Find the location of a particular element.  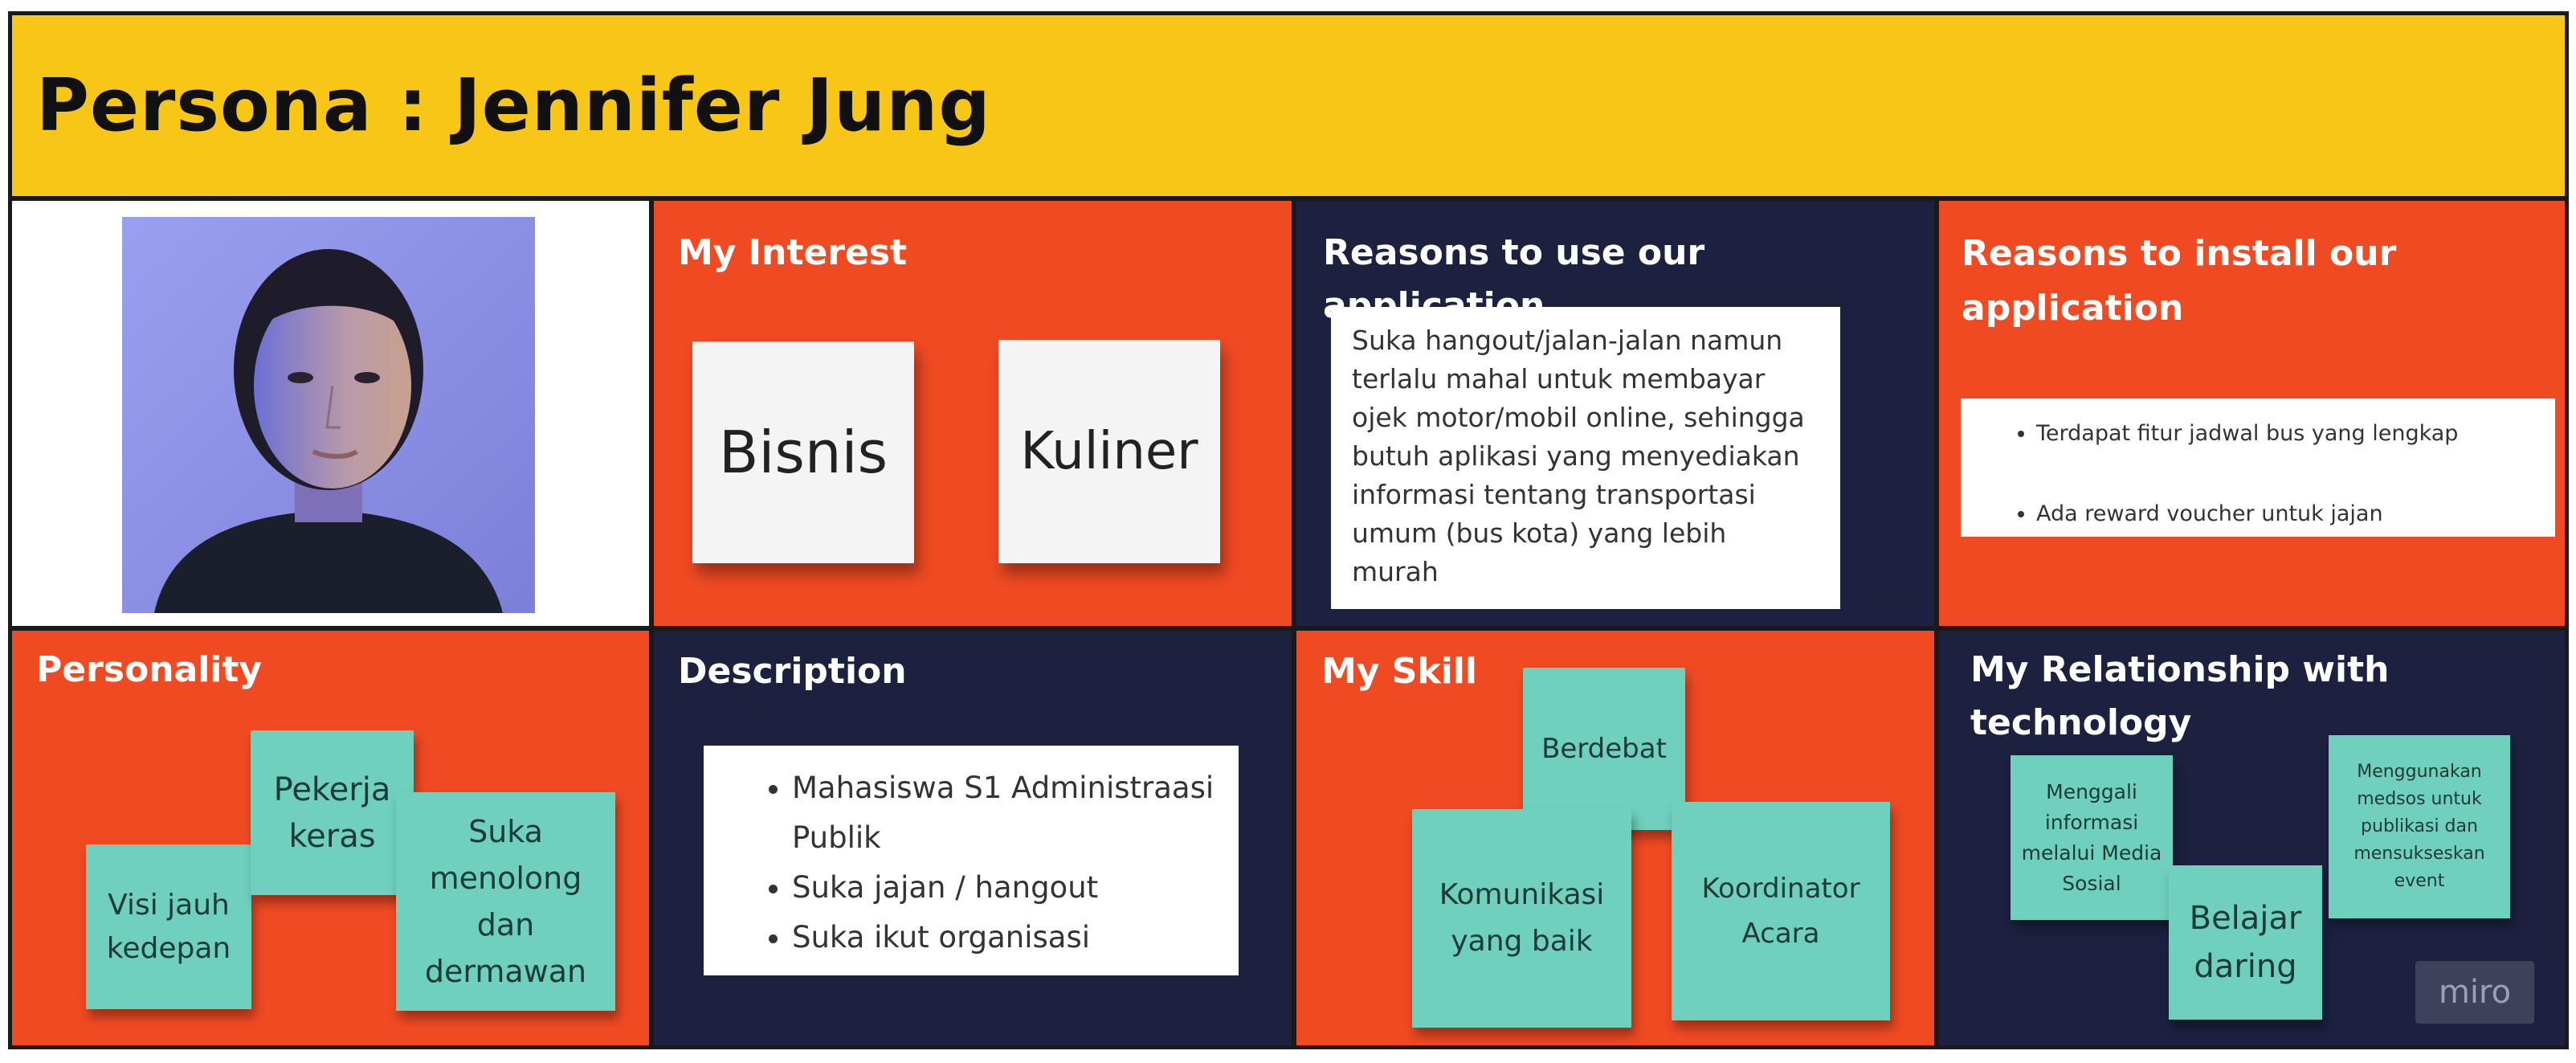

miro-watermark-text: miro is located at coordinates (2475, 992).